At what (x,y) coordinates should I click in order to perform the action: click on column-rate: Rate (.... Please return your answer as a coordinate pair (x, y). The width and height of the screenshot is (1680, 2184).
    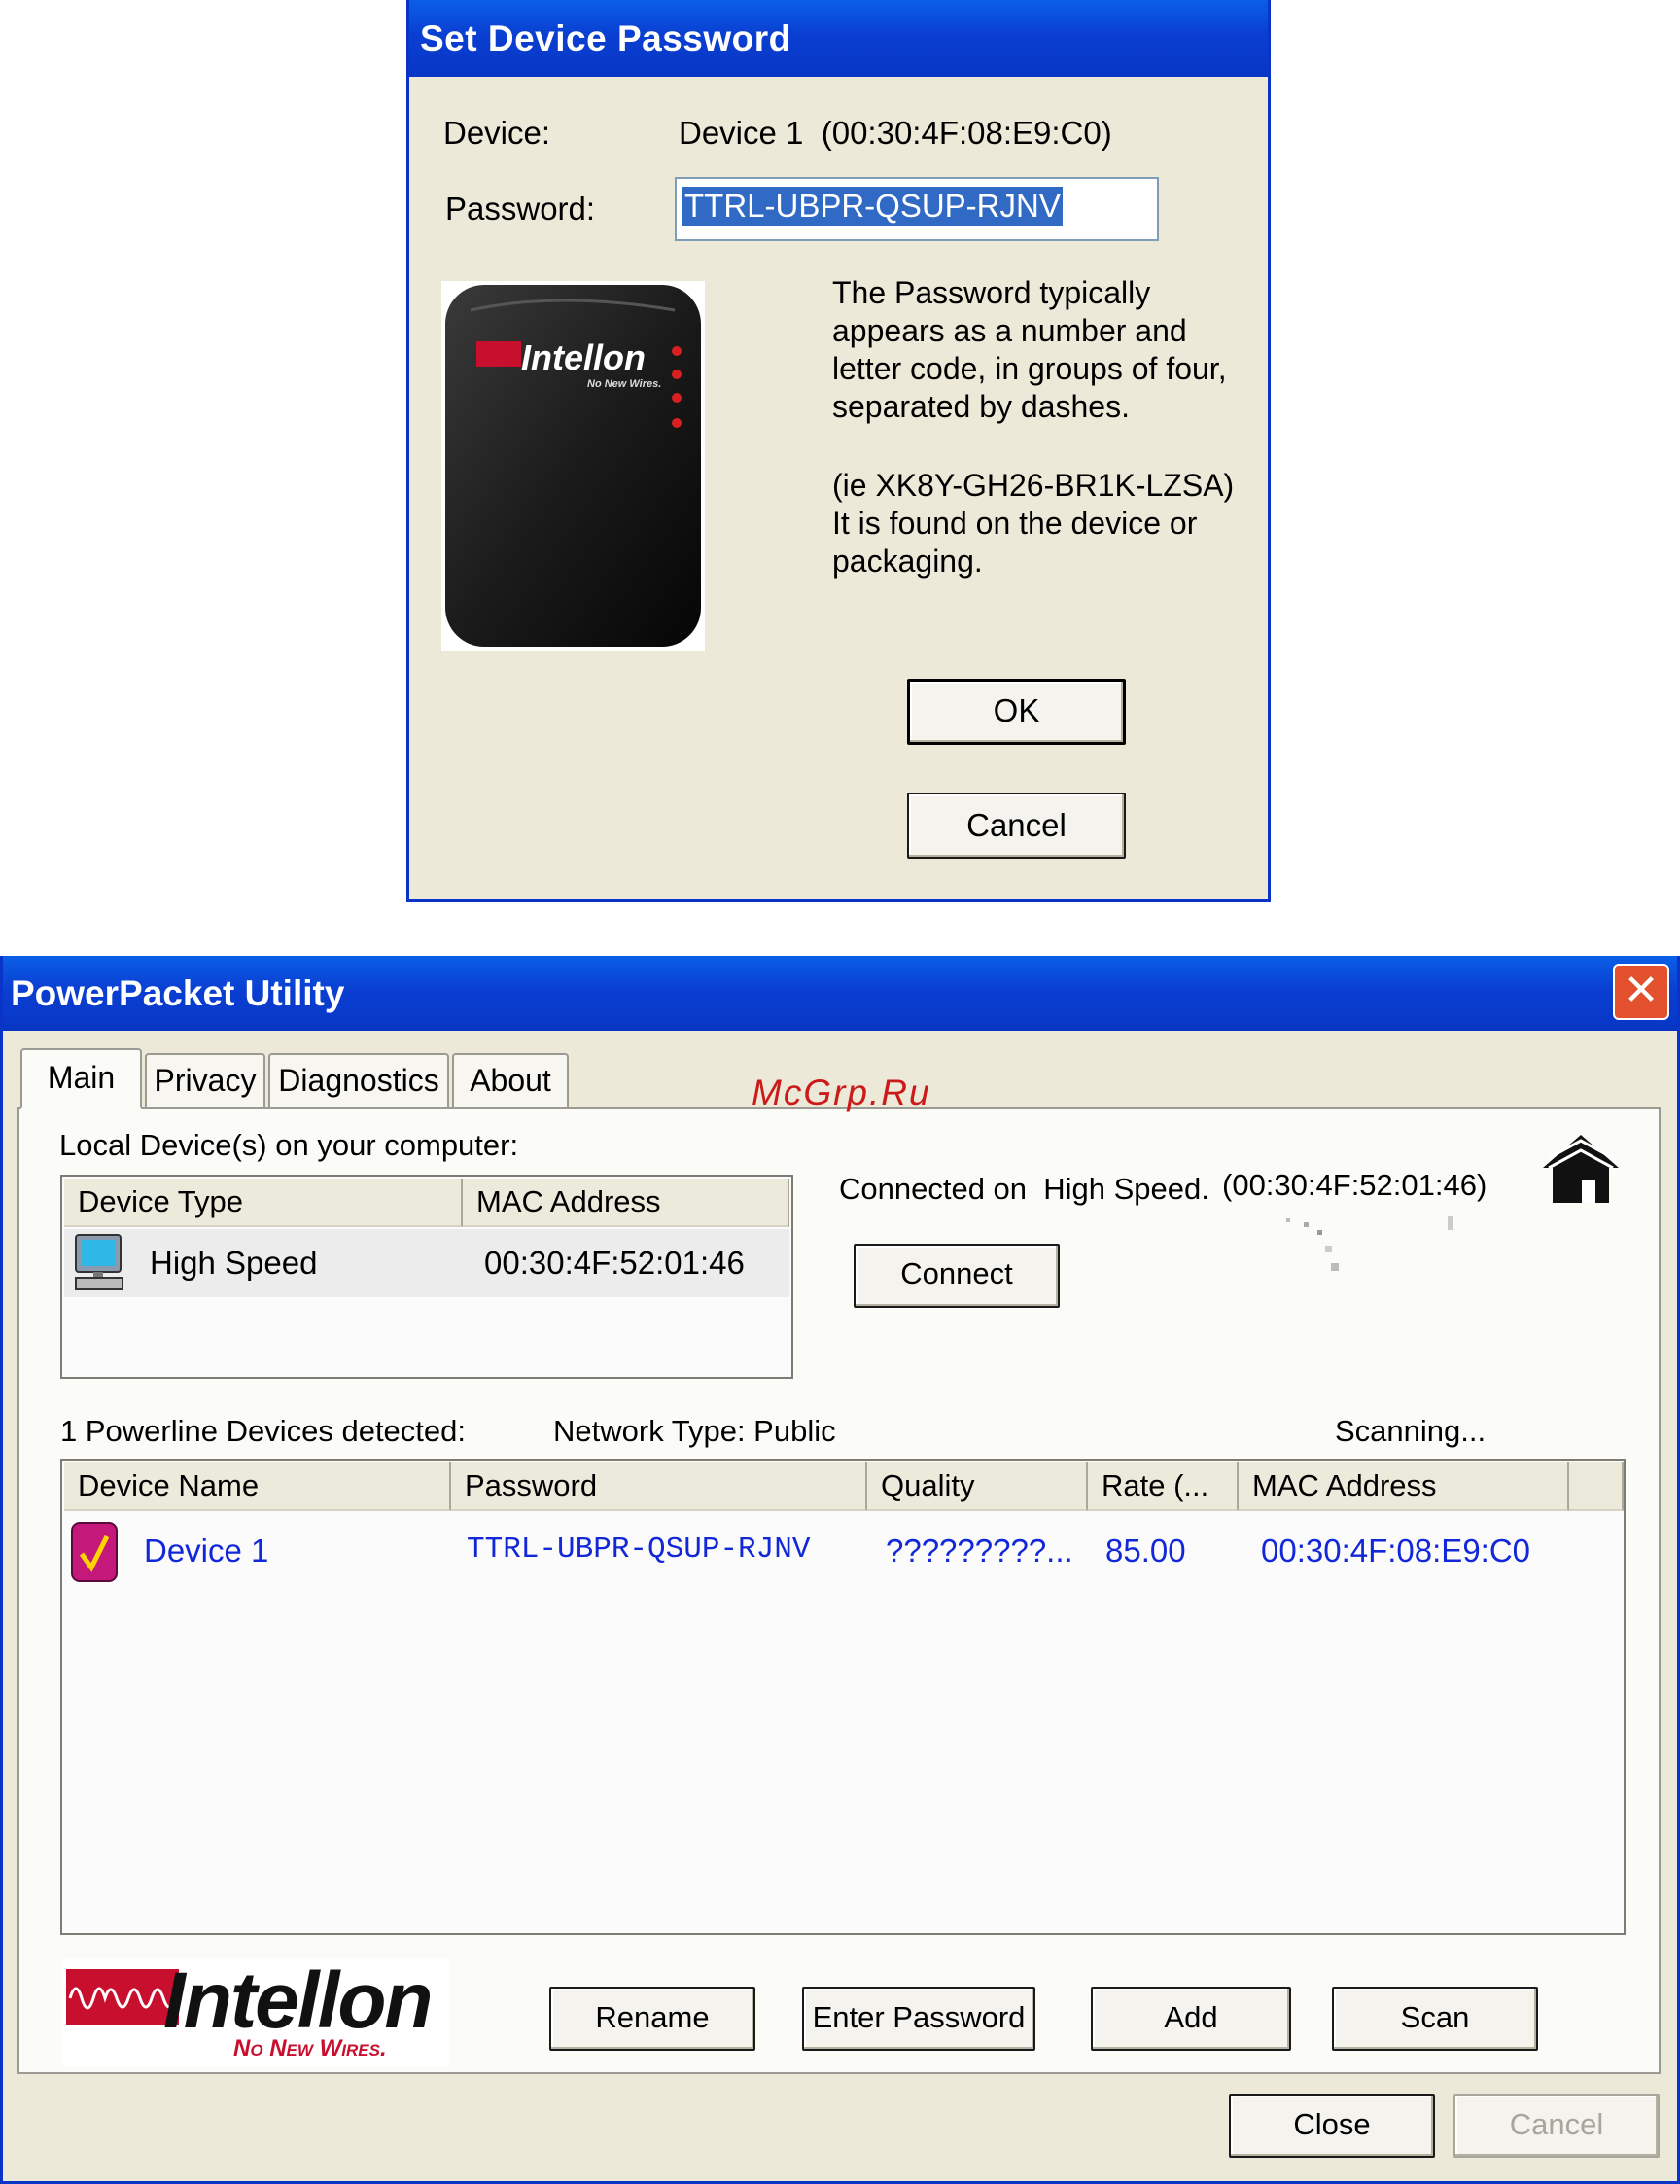
    Looking at the image, I should click on (1163, 1486).